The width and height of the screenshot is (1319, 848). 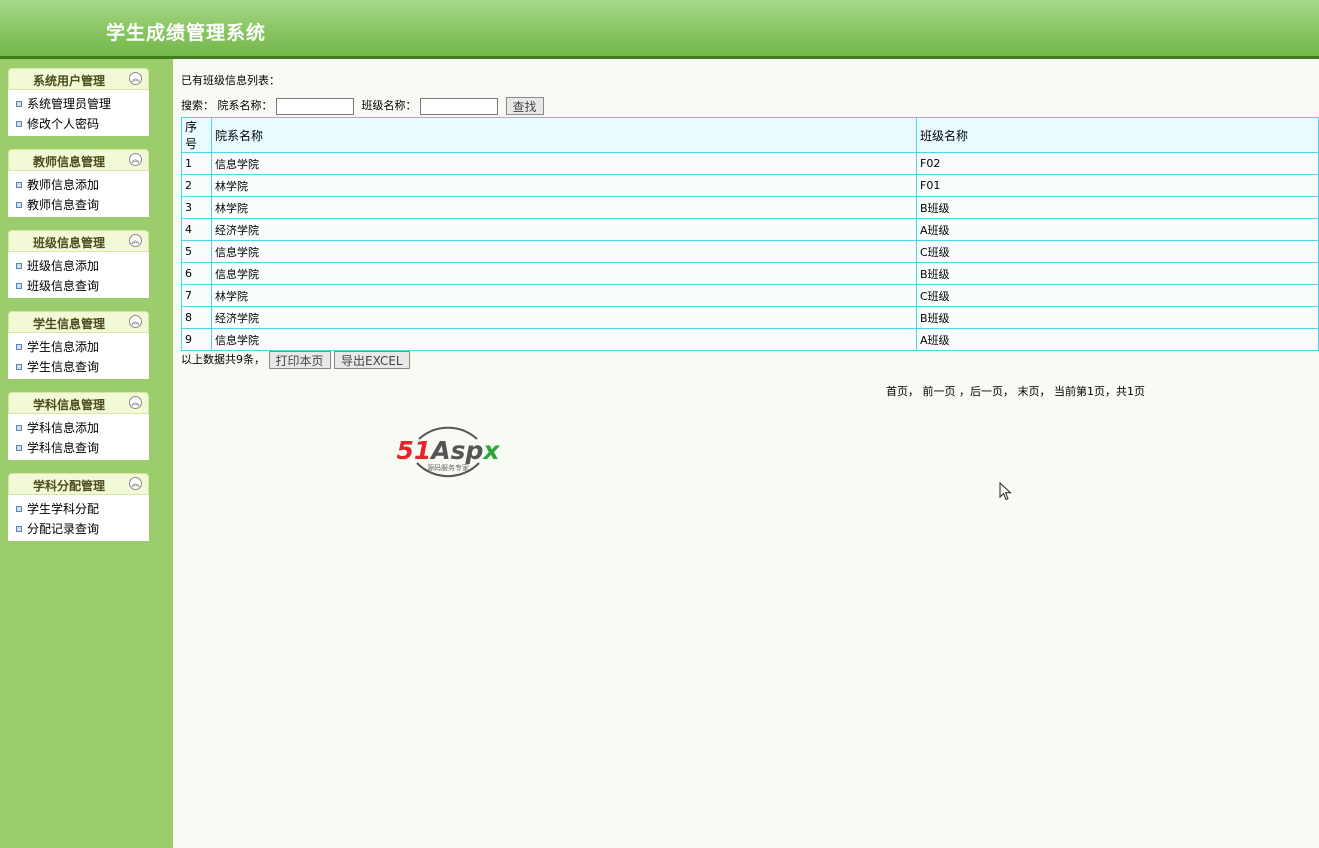 What do you see at coordinates (78, 403) in the screenshot?
I see `menu-group-header: 学科信息管理 ︽` at bounding box center [78, 403].